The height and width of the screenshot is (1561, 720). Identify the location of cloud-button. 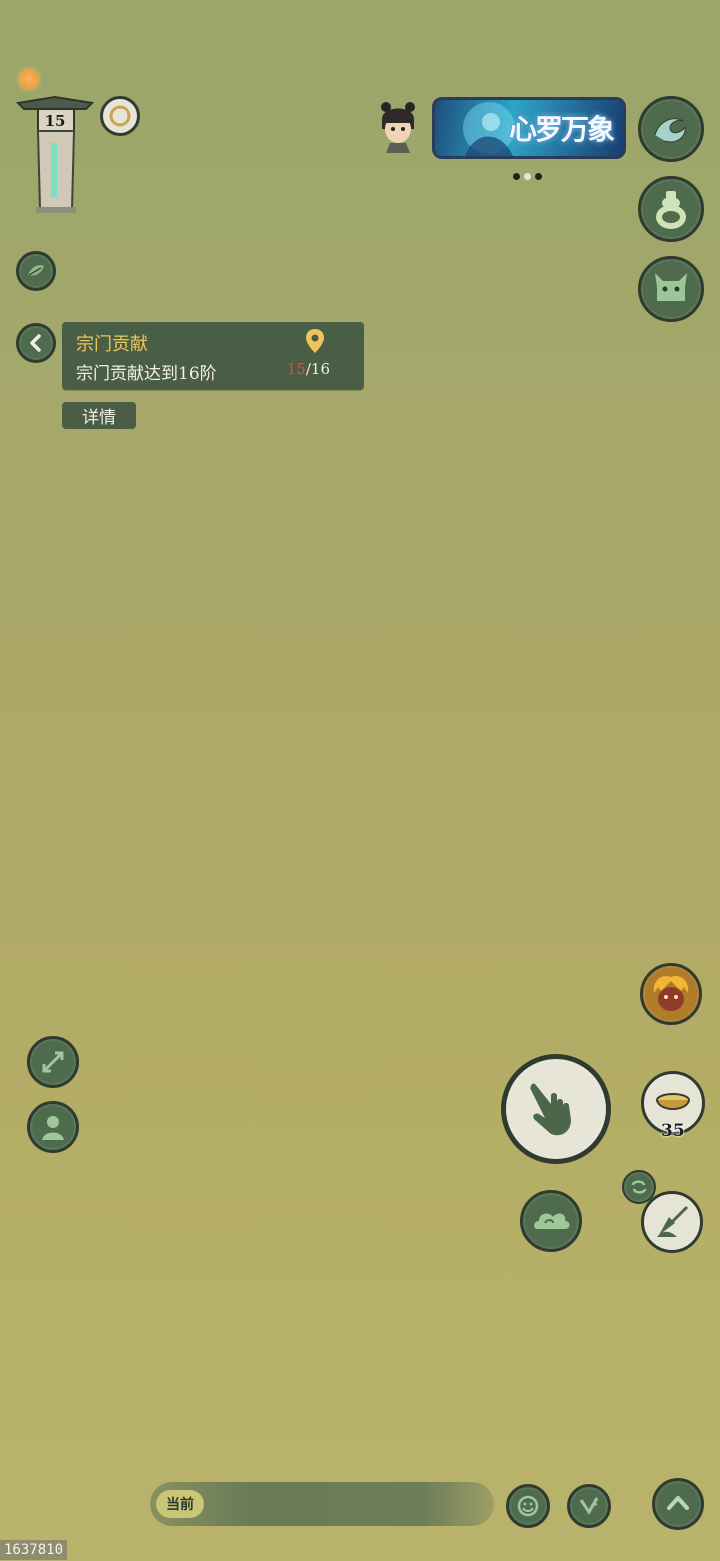
(551, 1221).